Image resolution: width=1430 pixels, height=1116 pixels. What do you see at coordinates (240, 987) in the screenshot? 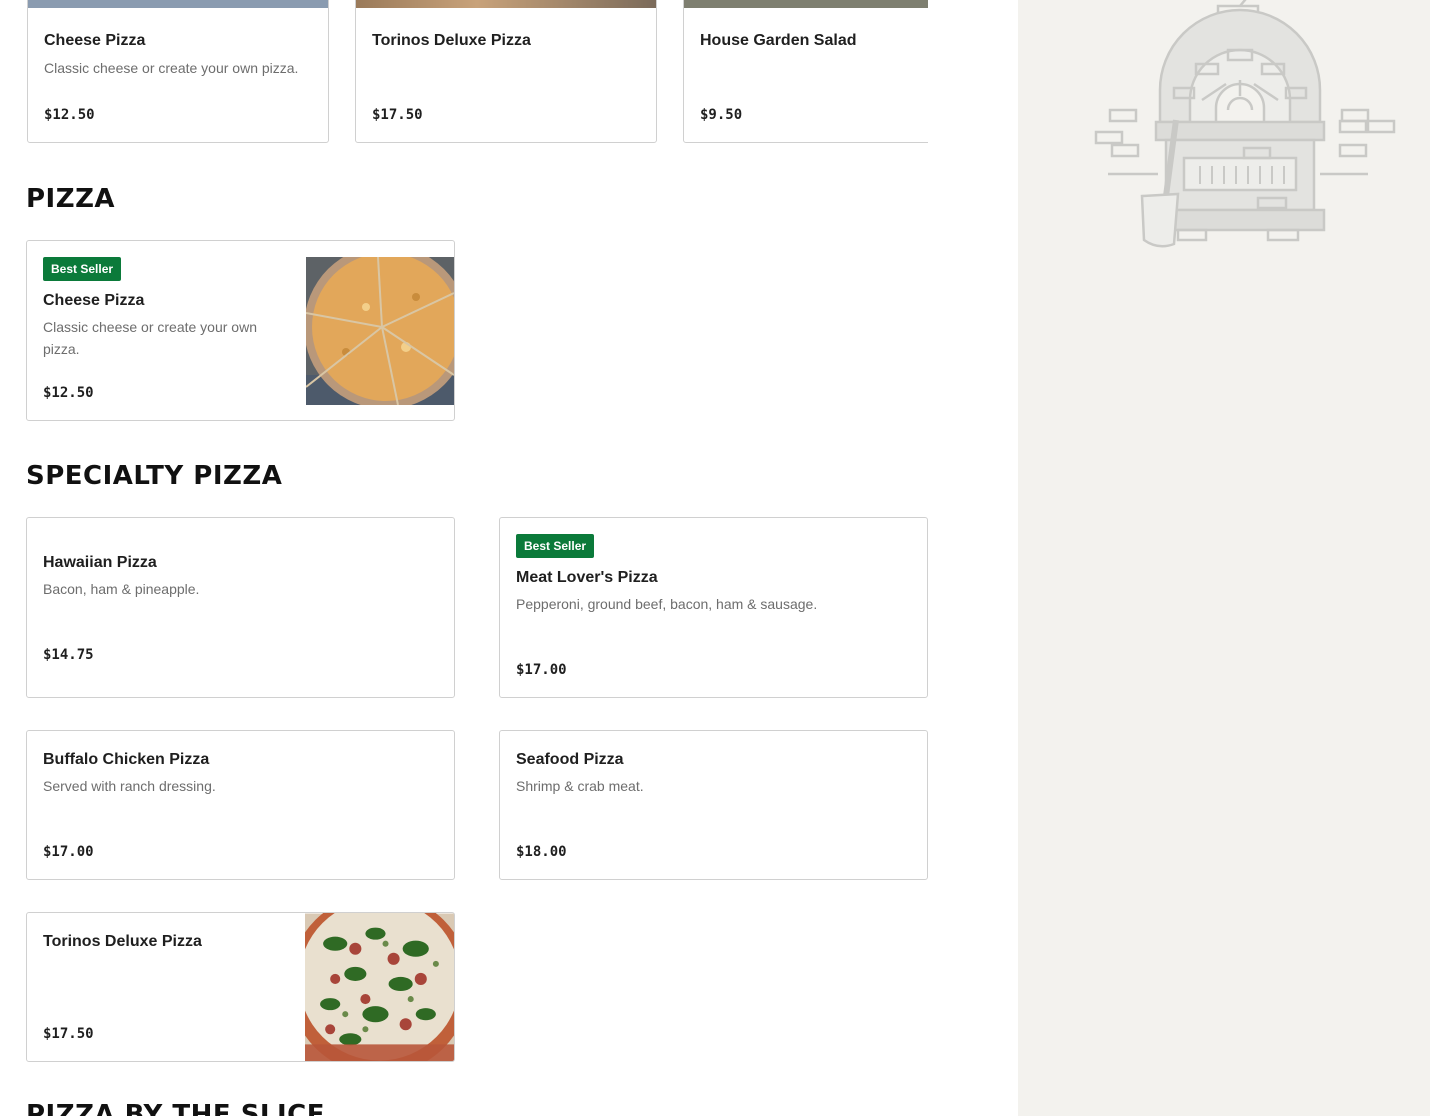
I see `menu-item-torinos-deluxe-pizza: Torinos Deluxe Pizza $17.50` at bounding box center [240, 987].